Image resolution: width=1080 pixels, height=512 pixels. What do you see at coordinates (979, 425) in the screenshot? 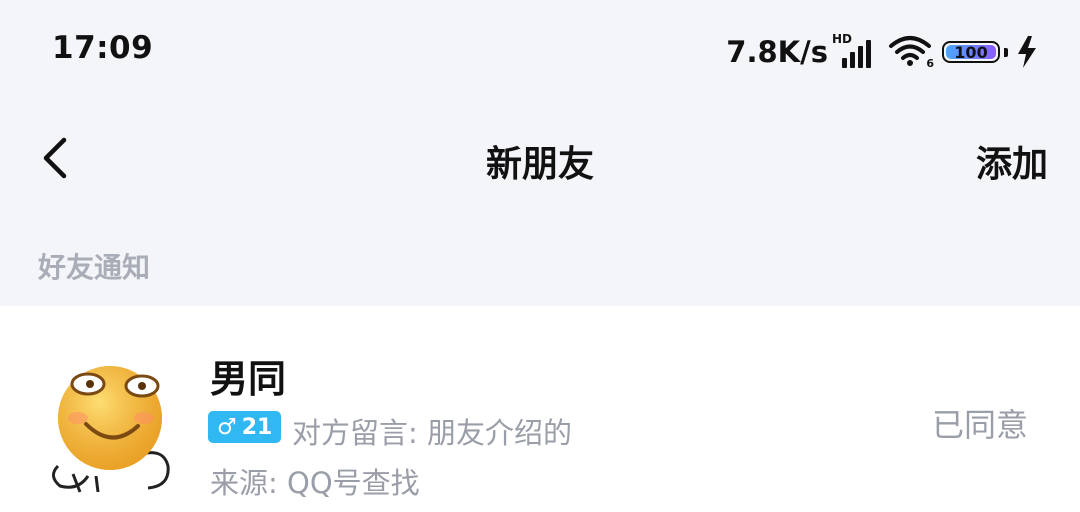
I see `request-status: 已同意` at bounding box center [979, 425].